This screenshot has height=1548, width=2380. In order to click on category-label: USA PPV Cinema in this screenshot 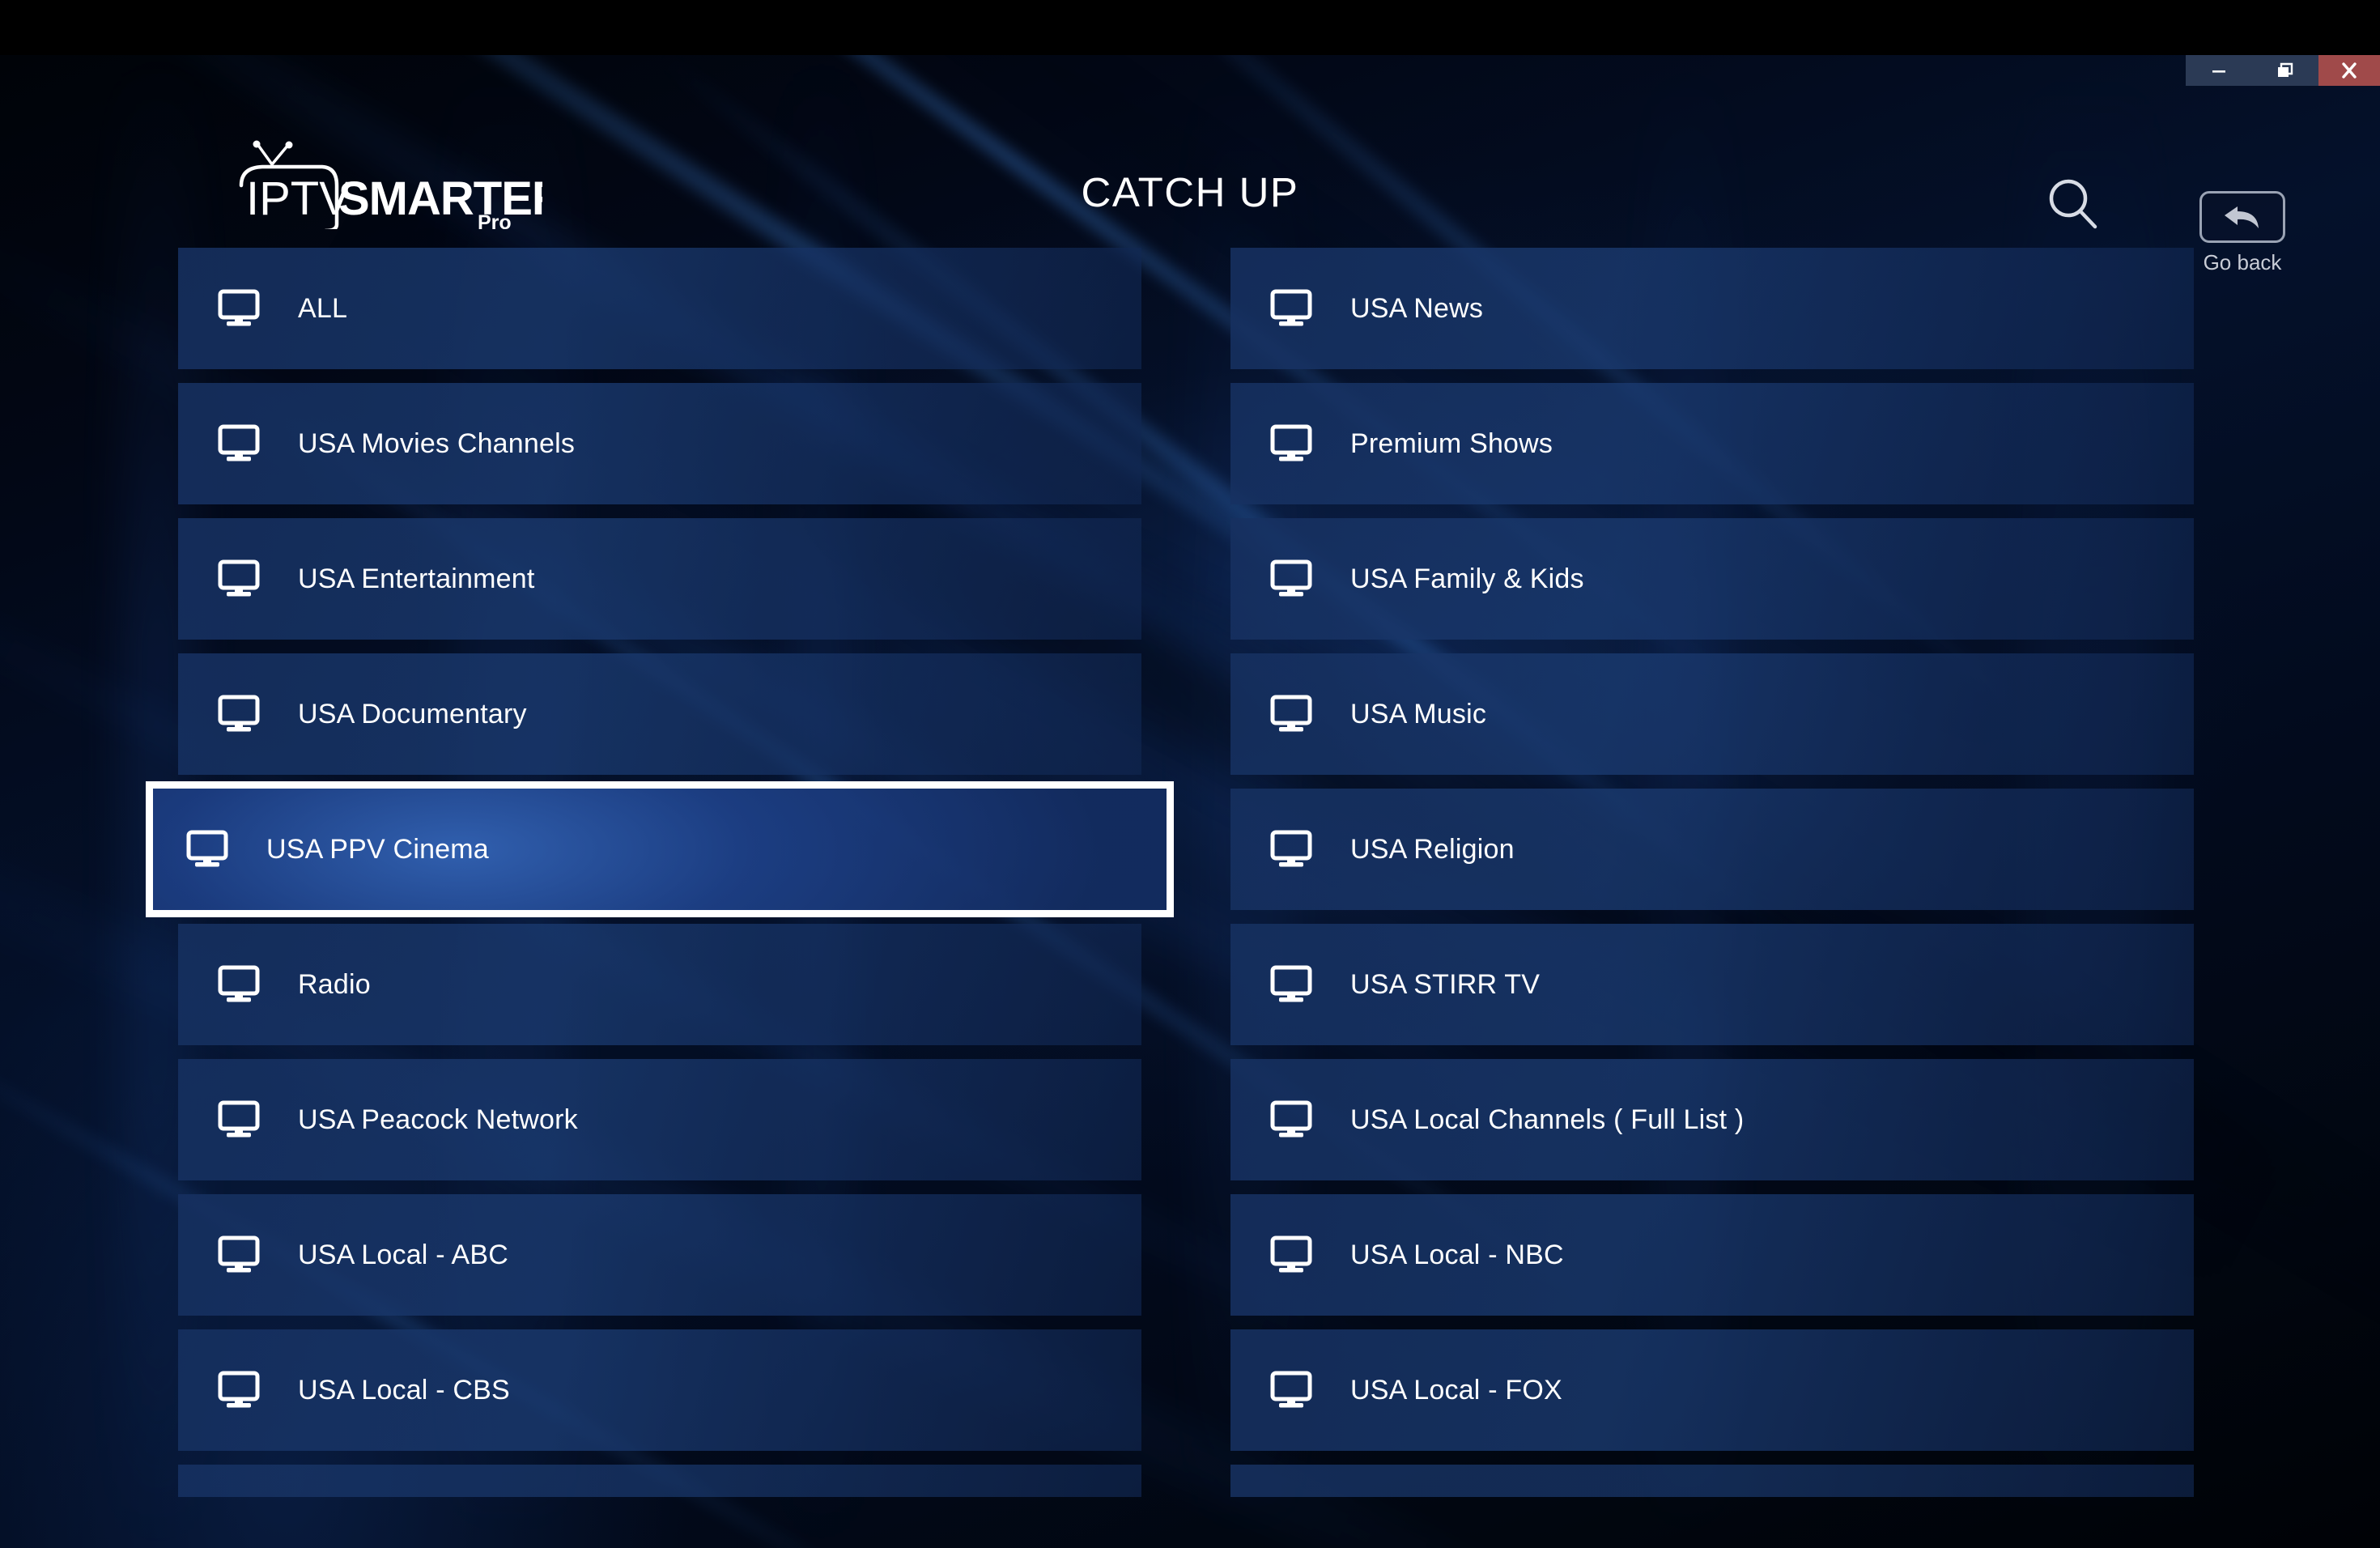, I will do `click(378, 849)`.